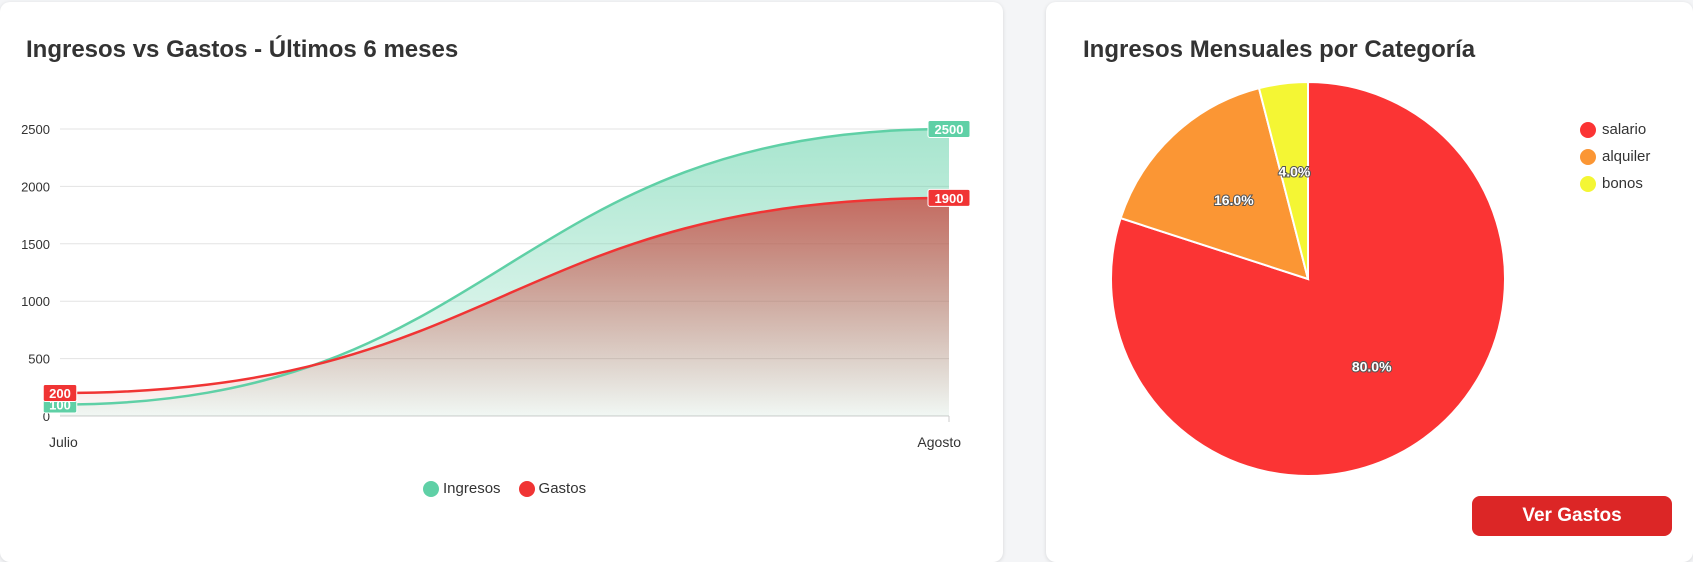 The image size is (1693, 562). I want to click on x-tick-label: Agosto, so click(939, 442).